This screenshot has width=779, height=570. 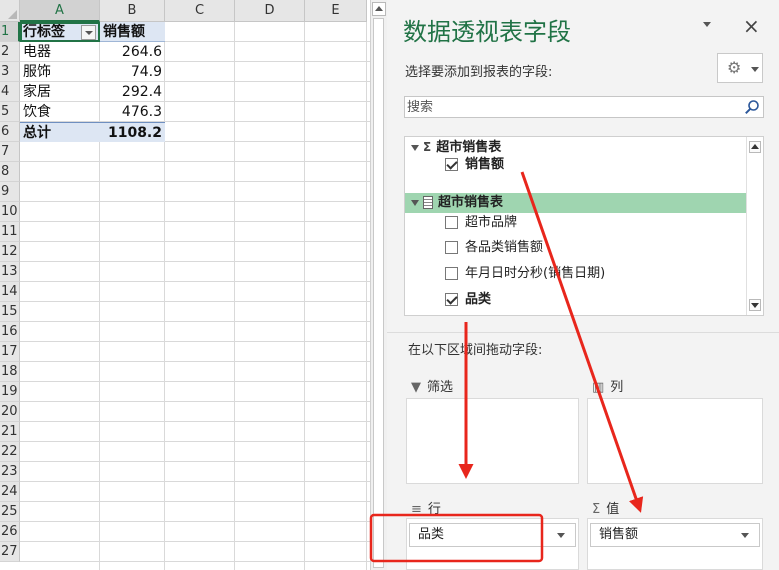 I want to click on scroll-down-arrow-icon, so click(x=755, y=305).